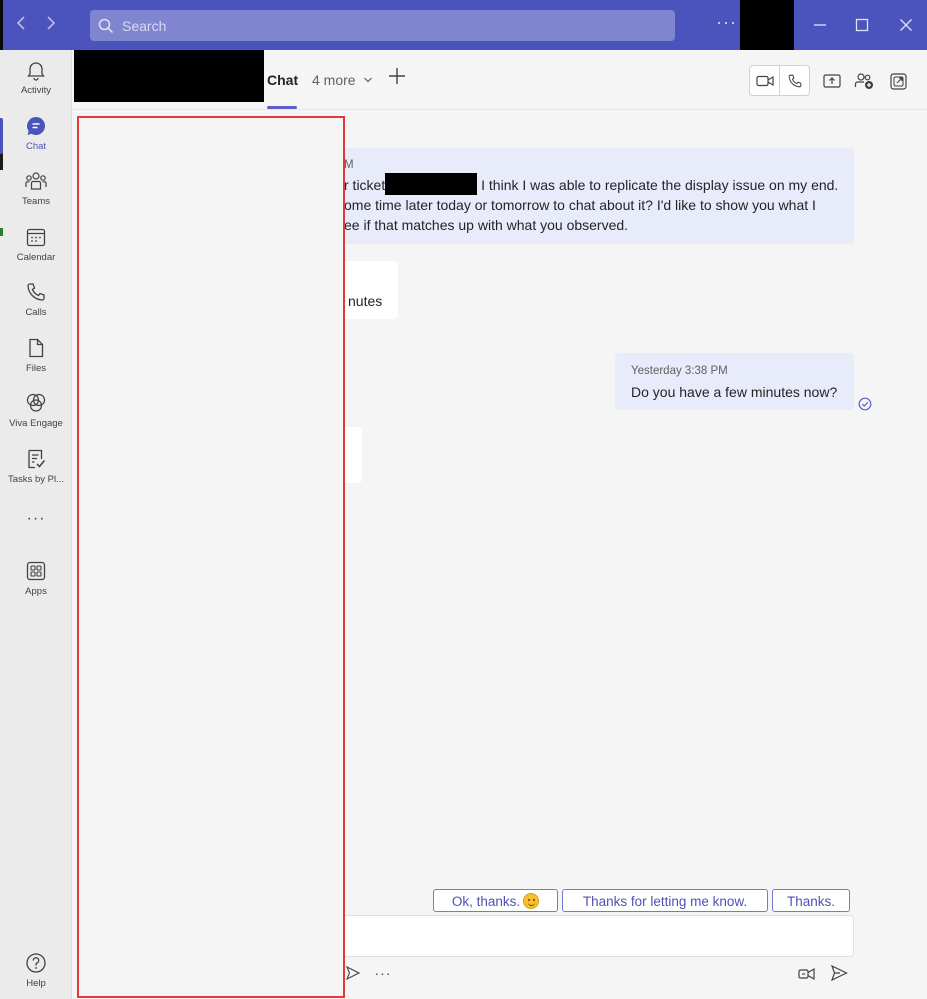  I want to click on send-button, so click(839, 973).